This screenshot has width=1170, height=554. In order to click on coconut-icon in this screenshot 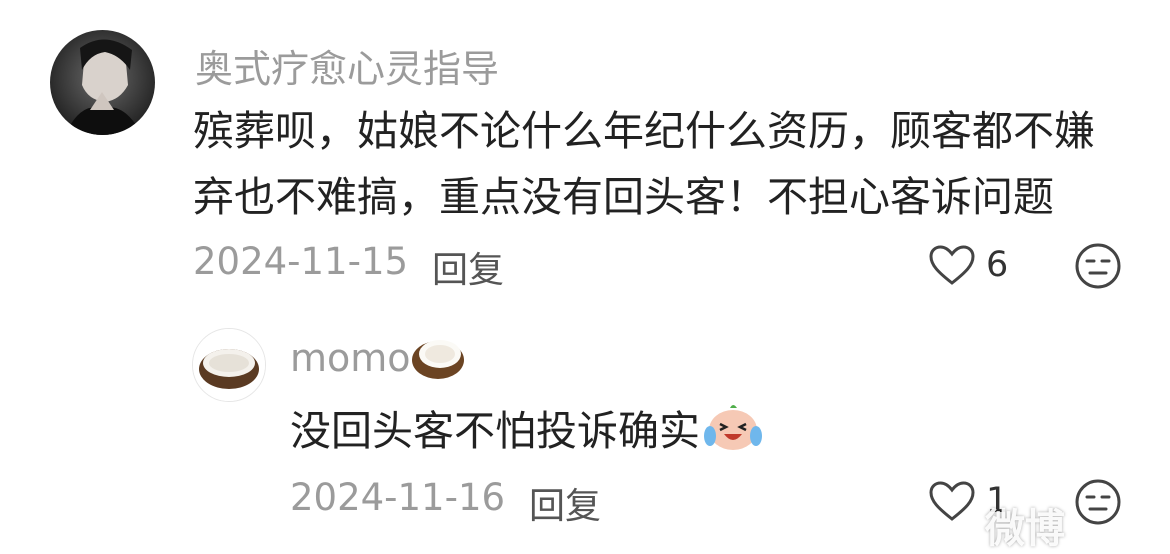, I will do `click(438, 356)`.